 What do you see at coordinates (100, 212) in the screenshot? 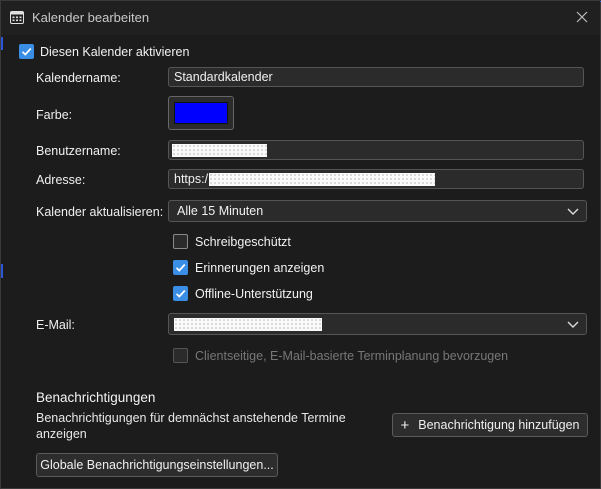
I see `refresh-label: Kalender aktualisieren:` at bounding box center [100, 212].